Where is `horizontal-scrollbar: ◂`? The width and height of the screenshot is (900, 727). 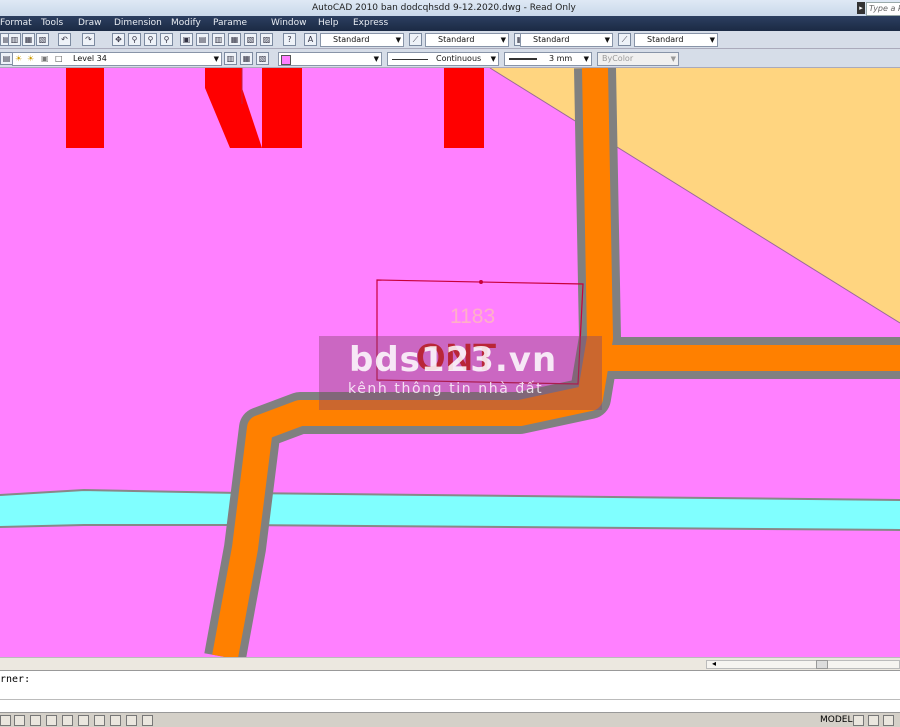
horizontal-scrollbar: ◂ is located at coordinates (450, 663).